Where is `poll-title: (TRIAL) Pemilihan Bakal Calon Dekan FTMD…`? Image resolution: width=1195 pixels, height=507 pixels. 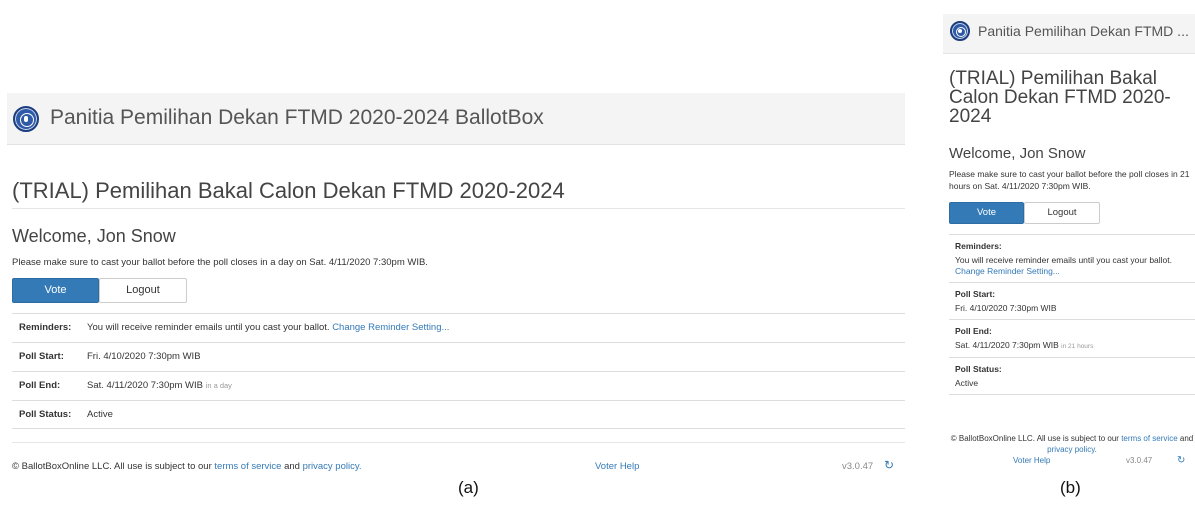 poll-title: (TRIAL) Pemilihan Bakal Calon Dekan FTMD… is located at coordinates (288, 190).